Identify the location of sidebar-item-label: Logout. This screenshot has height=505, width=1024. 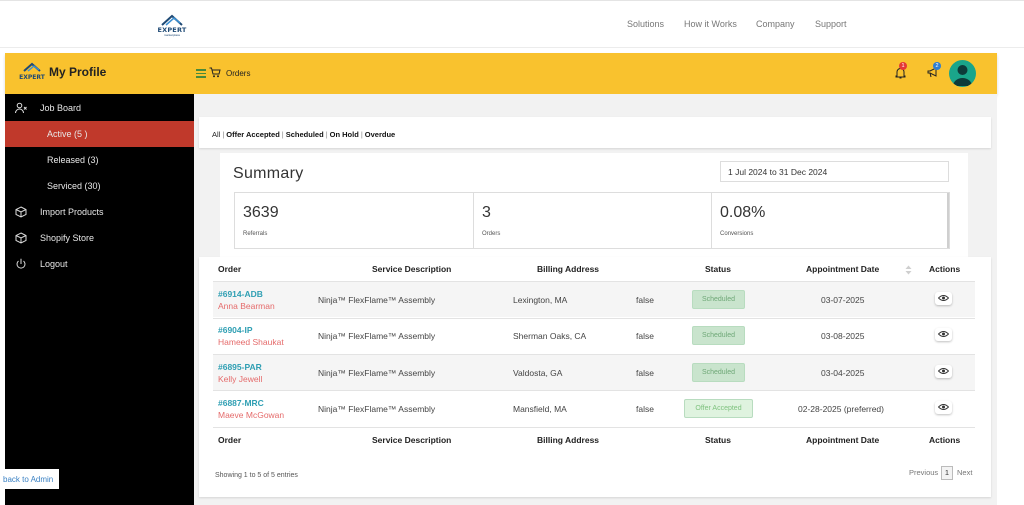
(54, 264).